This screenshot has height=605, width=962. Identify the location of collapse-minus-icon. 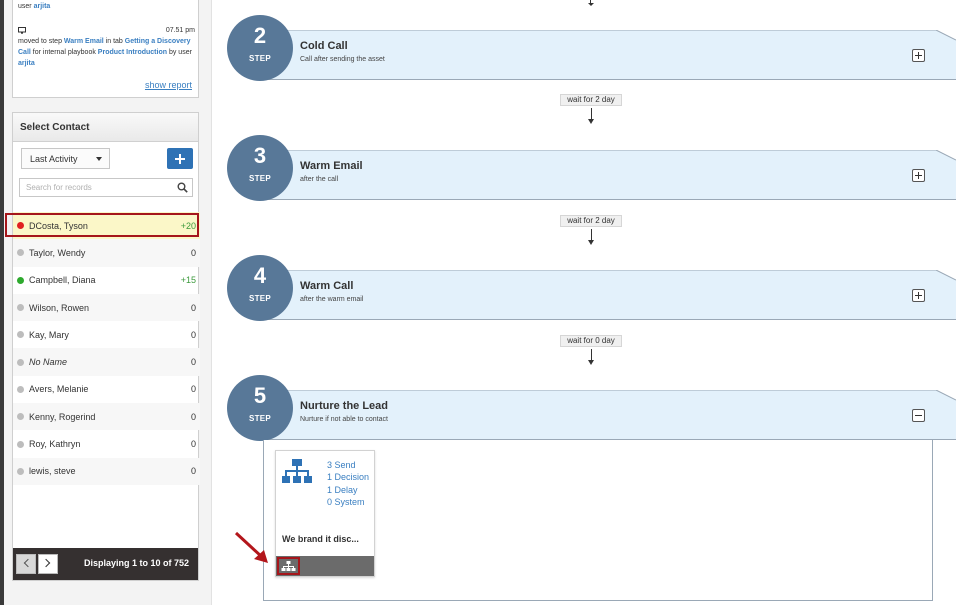
(918, 415).